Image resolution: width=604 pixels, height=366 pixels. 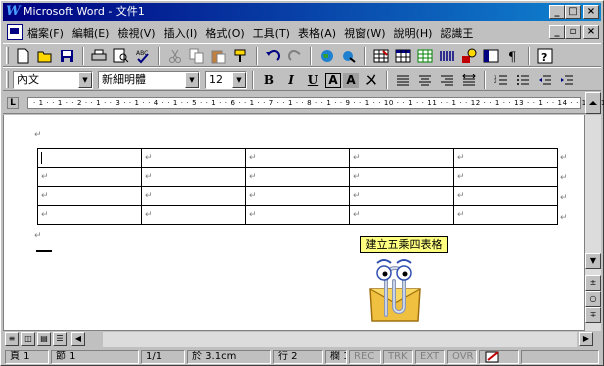 I want to click on menu-window: 視窗(W), so click(x=364, y=33).